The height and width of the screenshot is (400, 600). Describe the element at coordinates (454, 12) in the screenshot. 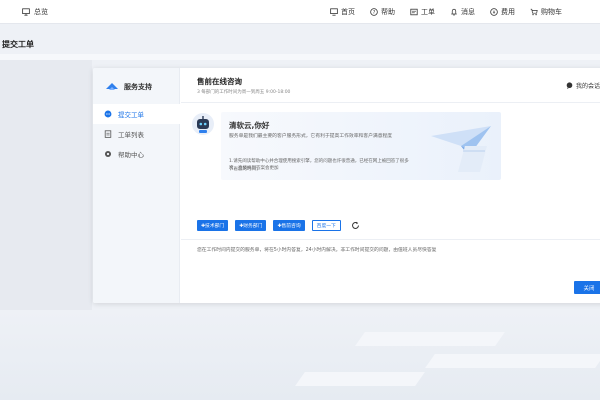

I see `bell-icon` at that location.